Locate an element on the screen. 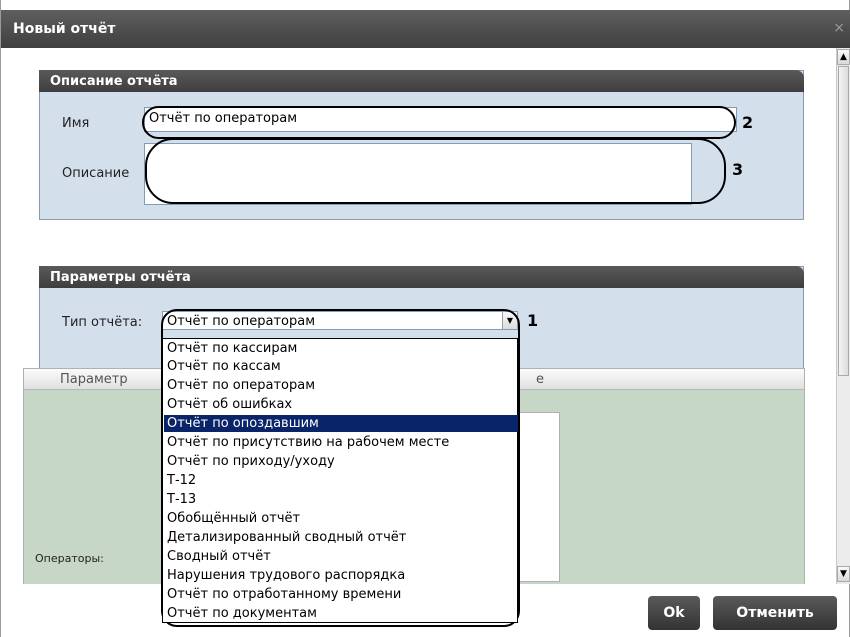  dialog-title: Новый отчёт is located at coordinates (64, 29).